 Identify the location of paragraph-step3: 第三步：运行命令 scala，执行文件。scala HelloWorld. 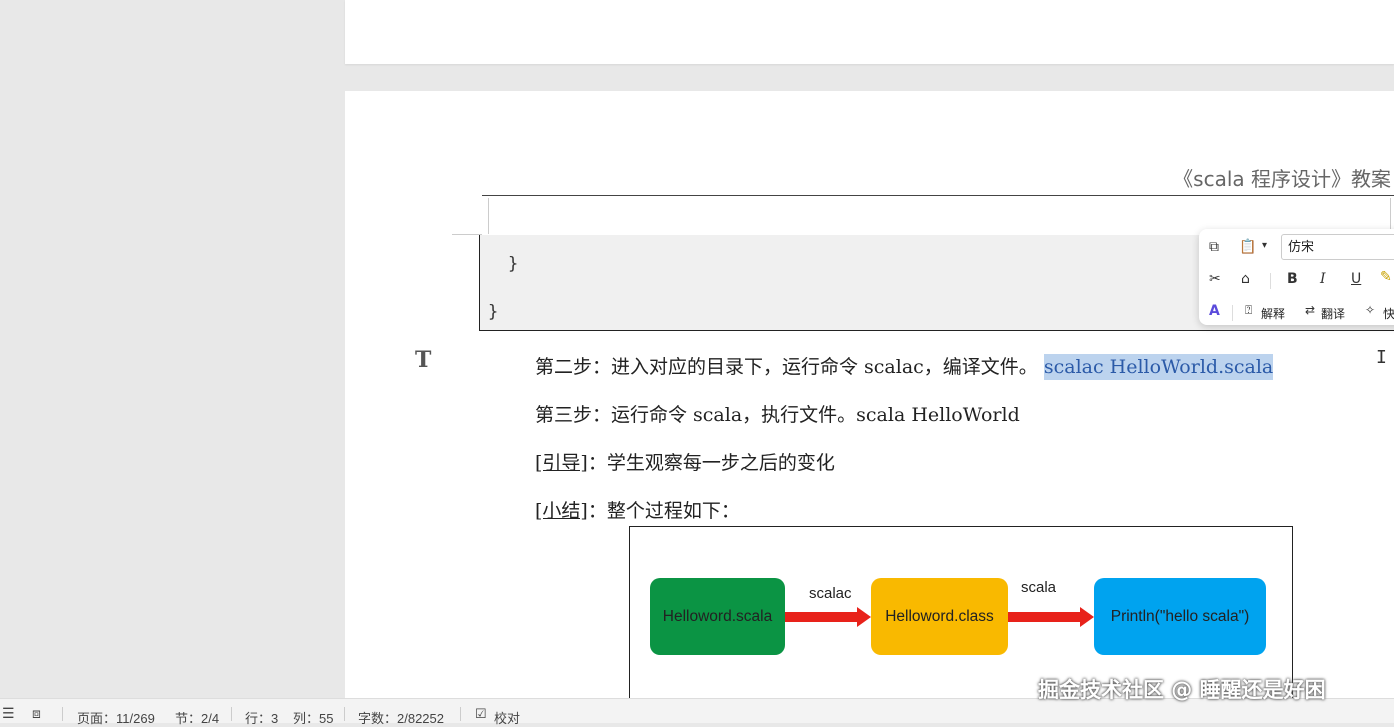
(777, 413).